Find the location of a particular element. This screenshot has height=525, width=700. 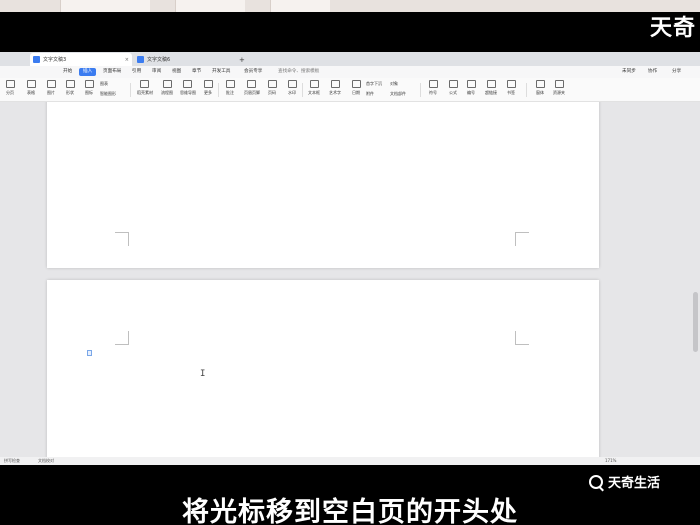

command-search: 查找命令、搜索模板 is located at coordinates (298, 72).